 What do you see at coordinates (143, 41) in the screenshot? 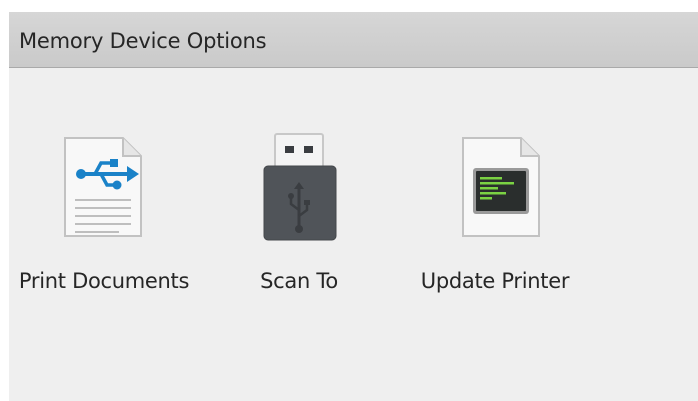
I see `page-title: Memory Device Options` at bounding box center [143, 41].